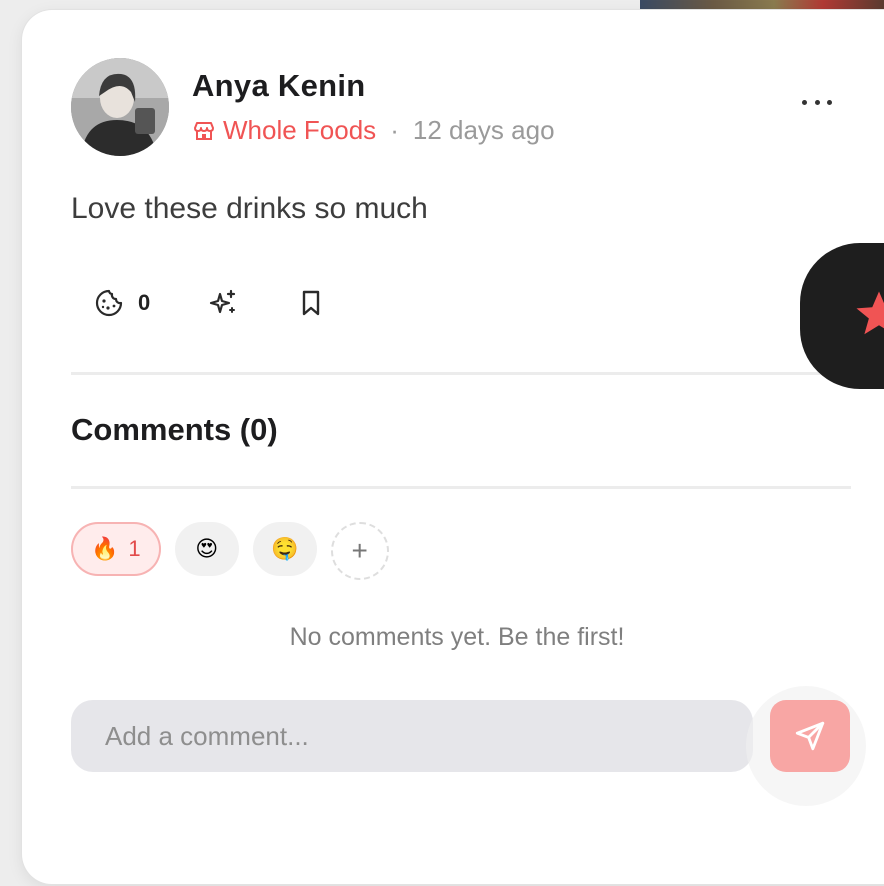 The width and height of the screenshot is (884, 886). What do you see at coordinates (204, 130) in the screenshot?
I see `store-icon` at bounding box center [204, 130].